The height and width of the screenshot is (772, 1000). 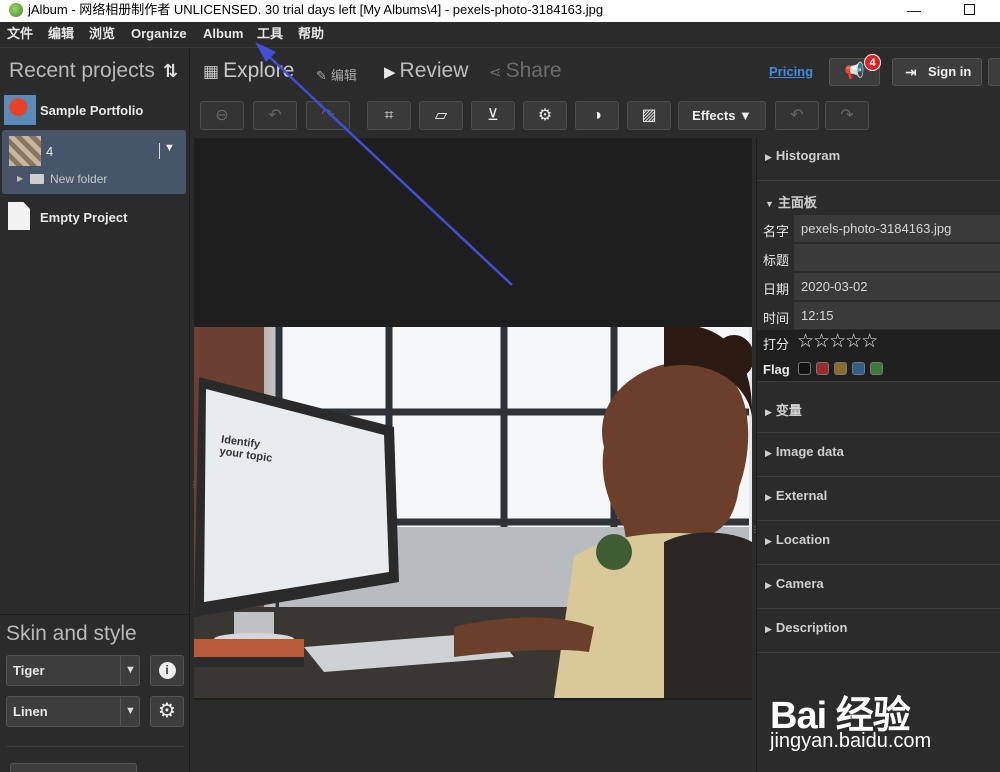 What do you see at coordinates (969, 11) in the screenshot?
I see `maximize-button` at bounding box center [969, 11].